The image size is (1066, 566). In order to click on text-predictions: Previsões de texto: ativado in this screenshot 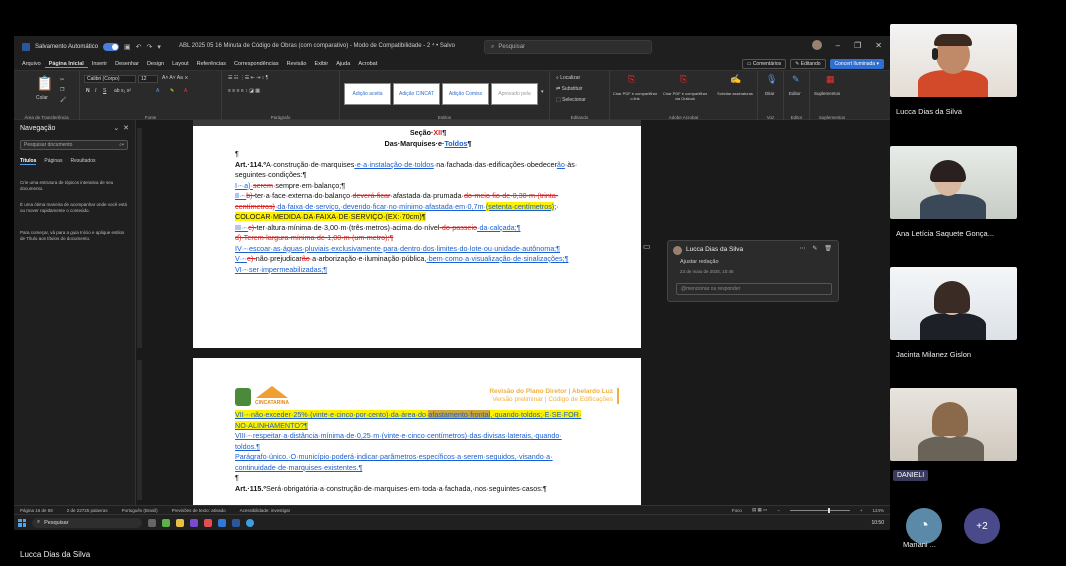, I will do `click(199, 510)`.